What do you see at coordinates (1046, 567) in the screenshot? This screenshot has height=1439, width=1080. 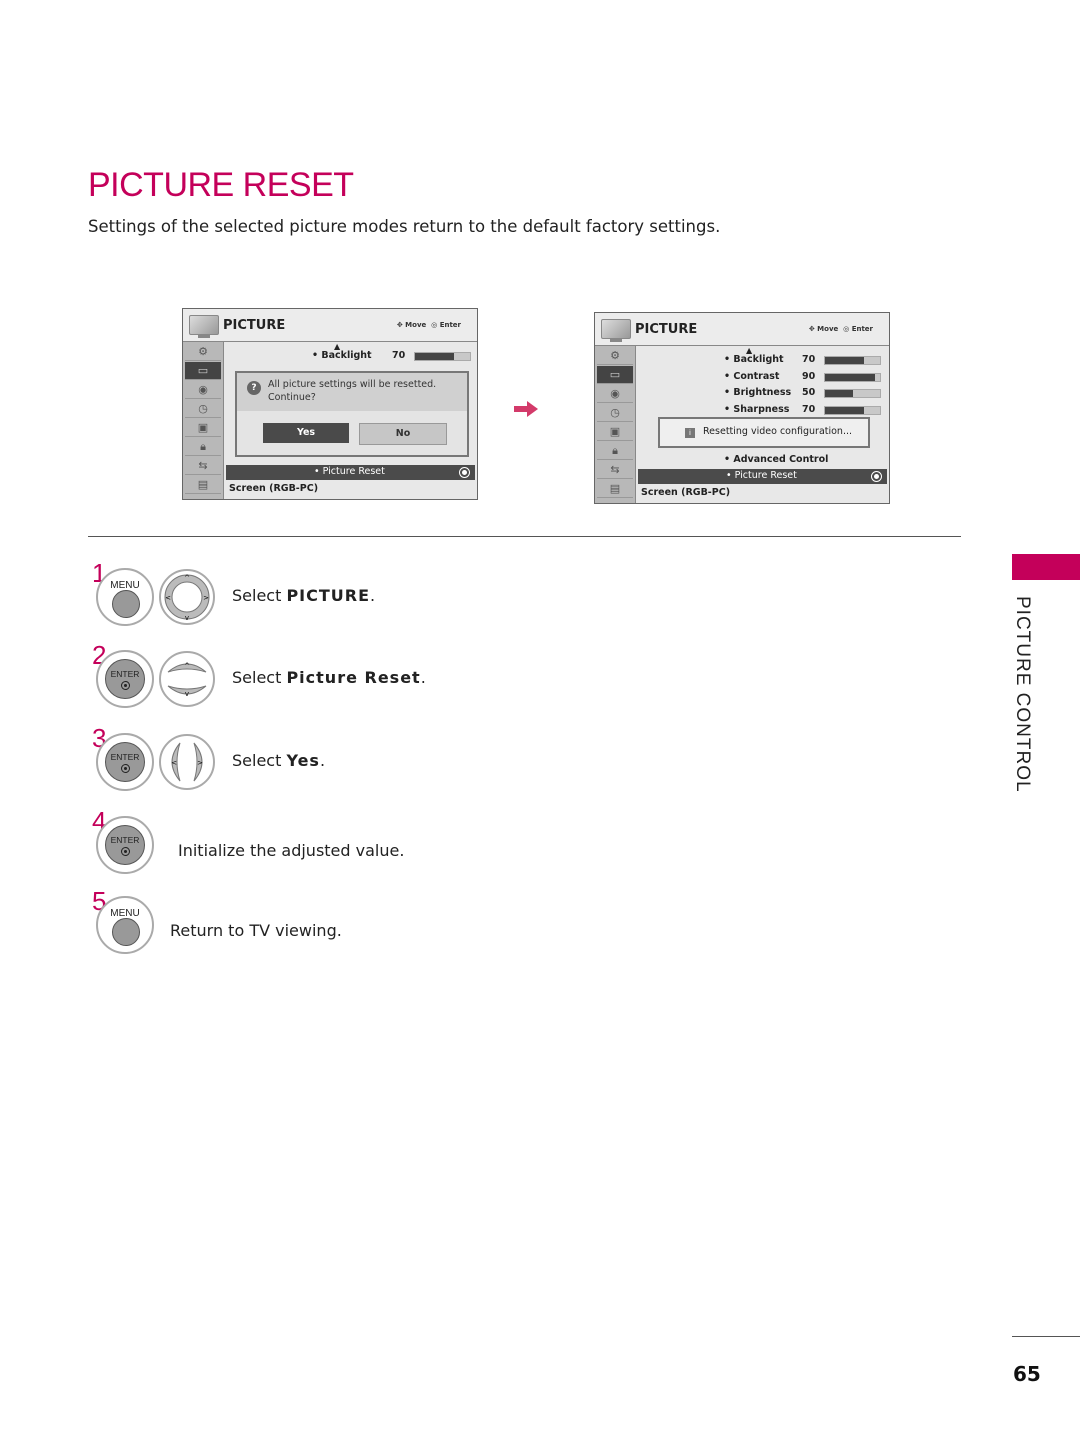 I see `section-tab` at bounding box center [1046, 567].